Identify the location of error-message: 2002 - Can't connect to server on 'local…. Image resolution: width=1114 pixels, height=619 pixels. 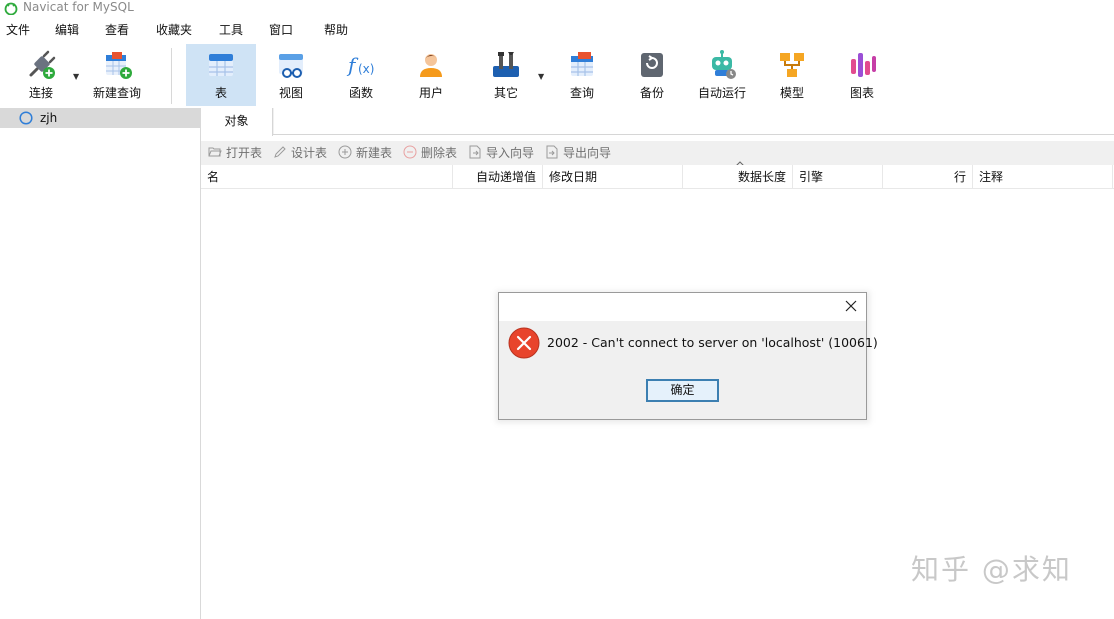
(712, 342).